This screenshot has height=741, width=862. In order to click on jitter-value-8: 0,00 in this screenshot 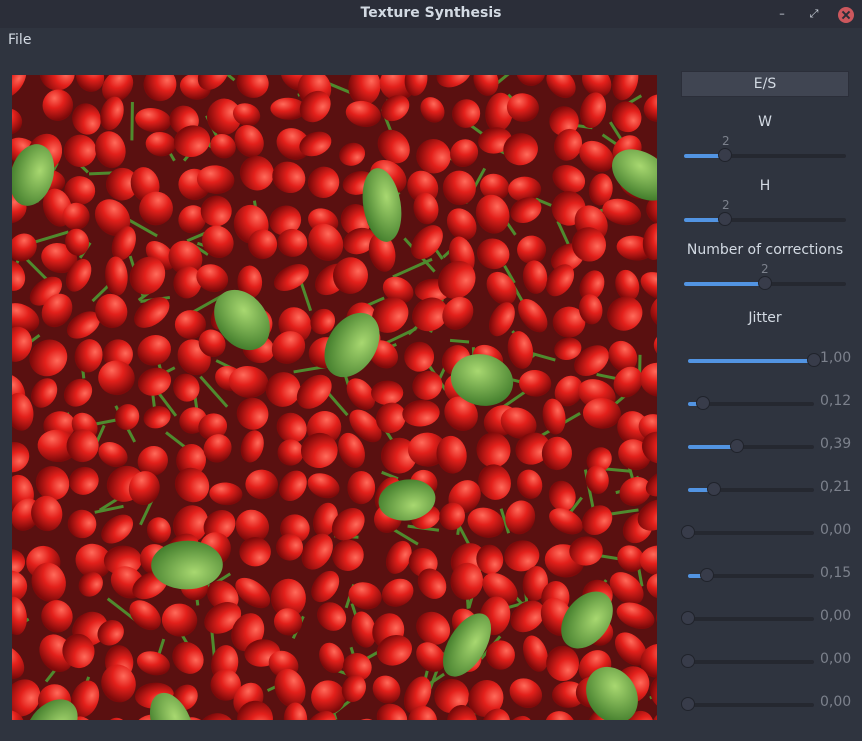, I will do `click(836, 659)`.